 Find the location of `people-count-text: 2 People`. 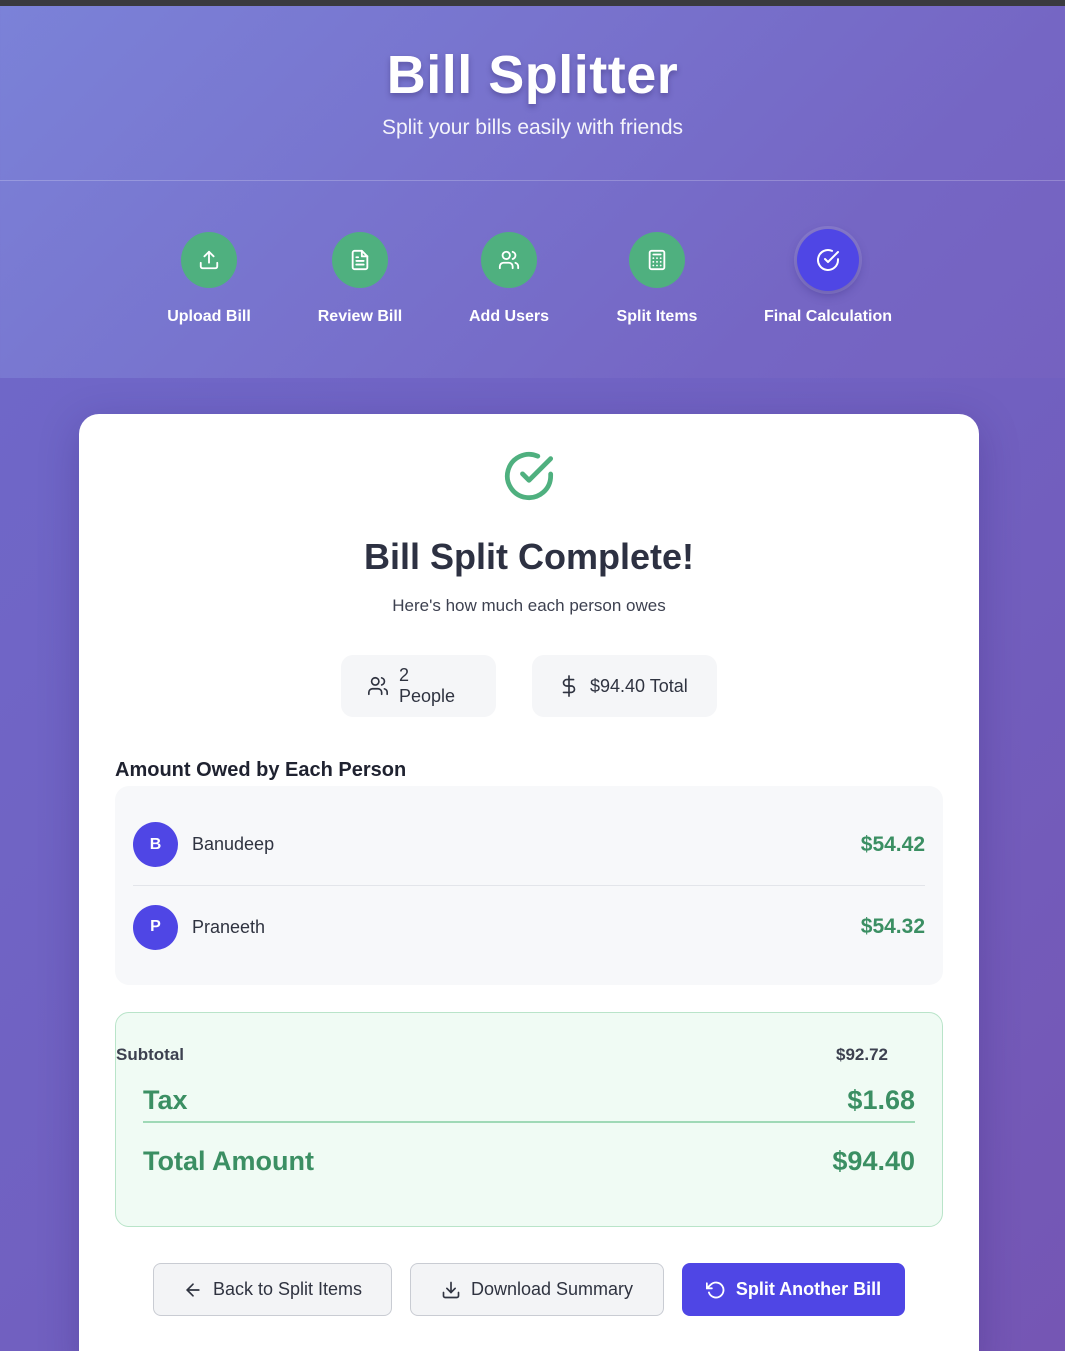

people-count-text: 2 People is located at coordinates (427, 685).